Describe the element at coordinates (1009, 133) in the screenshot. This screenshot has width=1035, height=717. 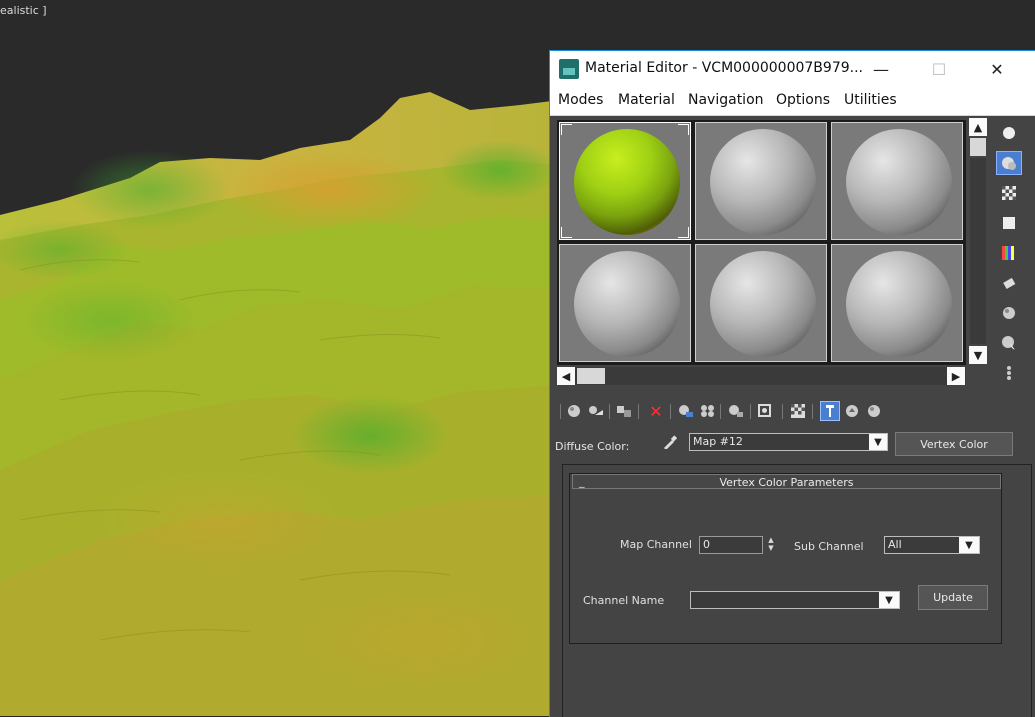
I see `sample-type-icon` at that location.